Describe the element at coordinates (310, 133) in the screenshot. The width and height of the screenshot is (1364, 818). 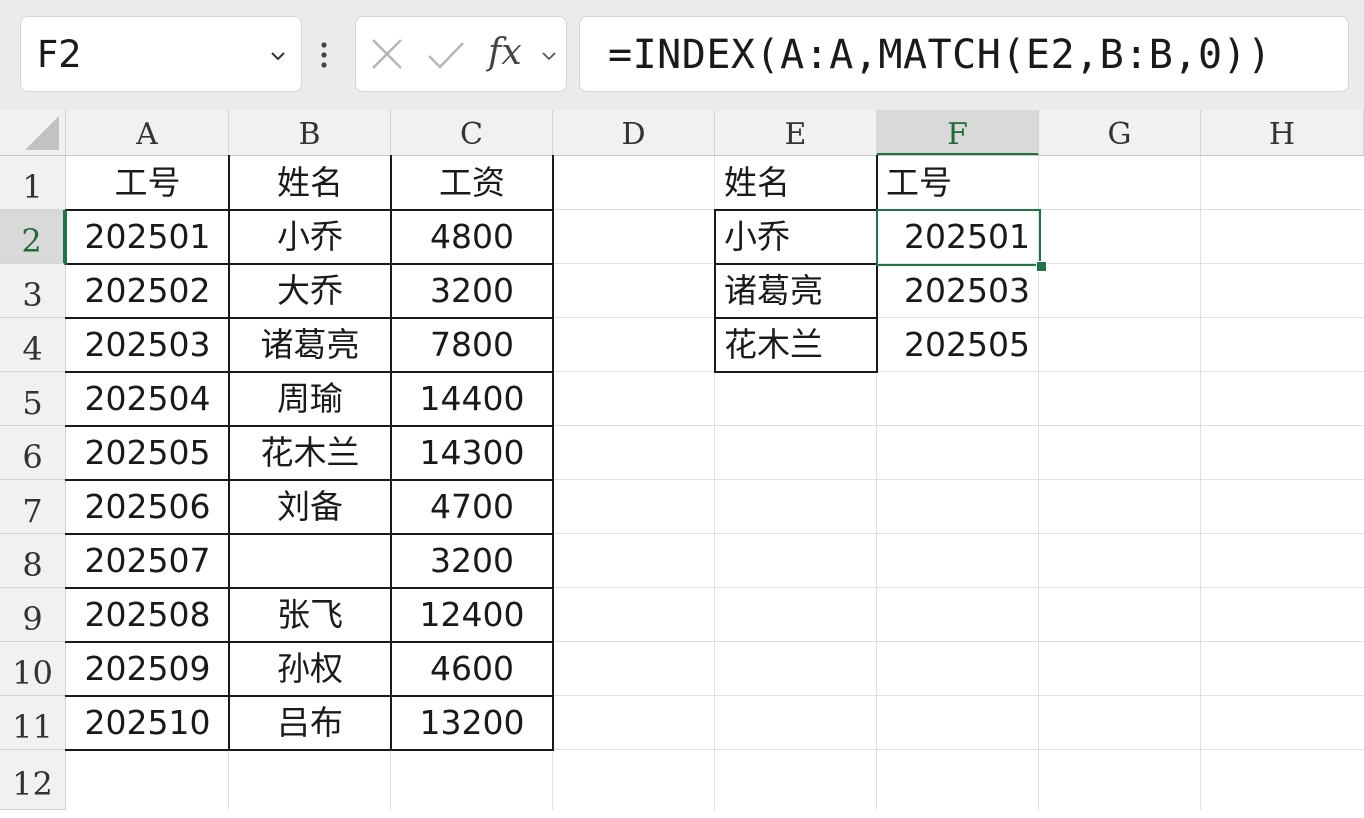
I see `column-header-b: B` at that location.